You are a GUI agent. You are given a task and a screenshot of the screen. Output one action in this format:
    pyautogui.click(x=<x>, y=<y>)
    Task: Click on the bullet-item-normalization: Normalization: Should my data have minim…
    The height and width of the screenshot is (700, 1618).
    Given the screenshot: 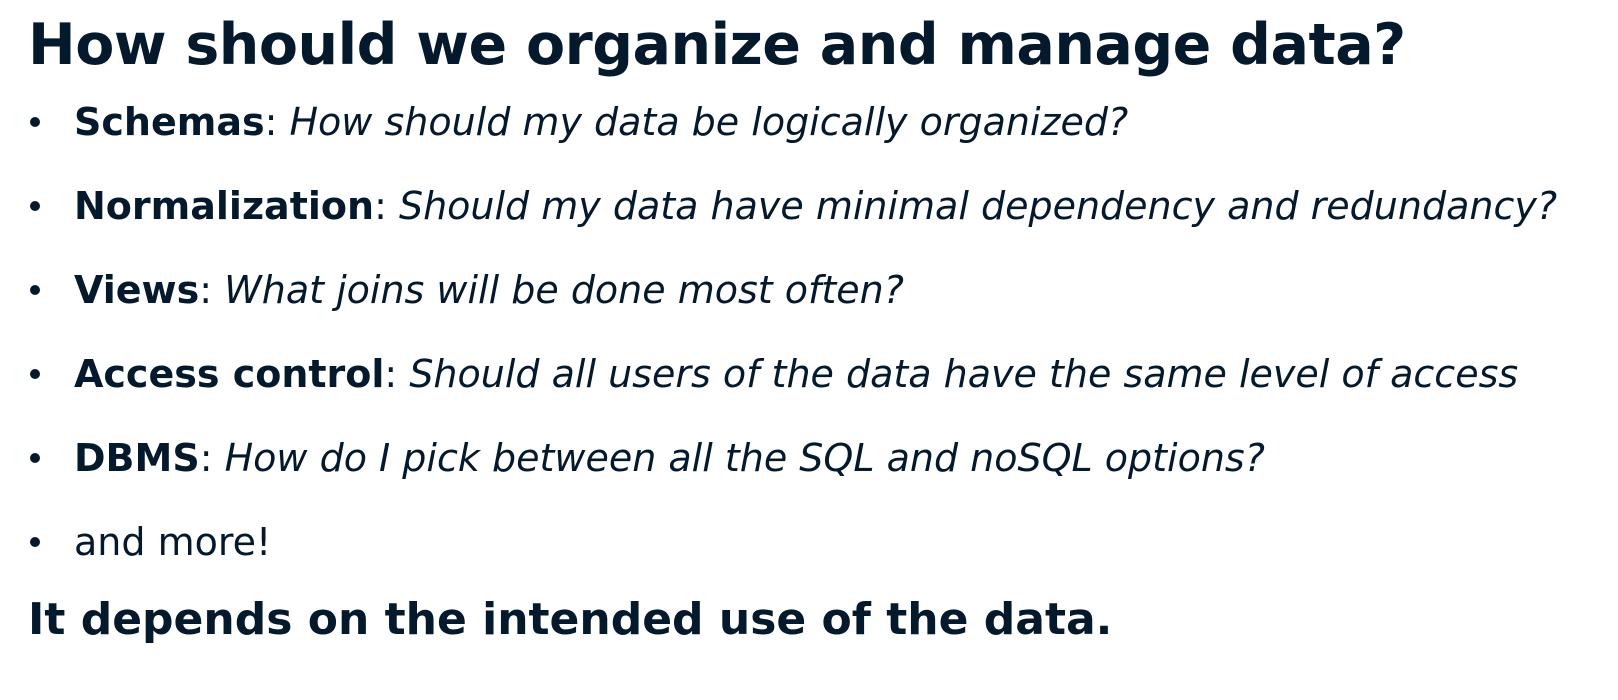 What is the action you would take?
    pyautogui.click(x=792, y=220)
    